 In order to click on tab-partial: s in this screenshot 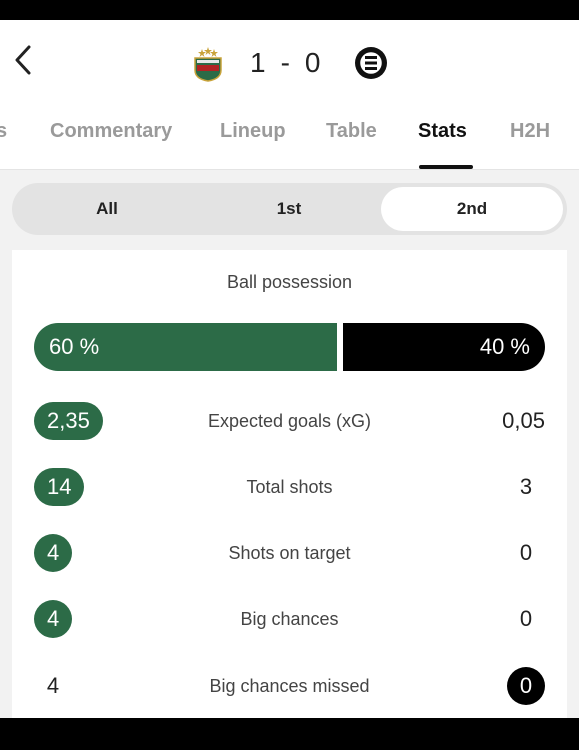, I will do `click(3, 131)`.